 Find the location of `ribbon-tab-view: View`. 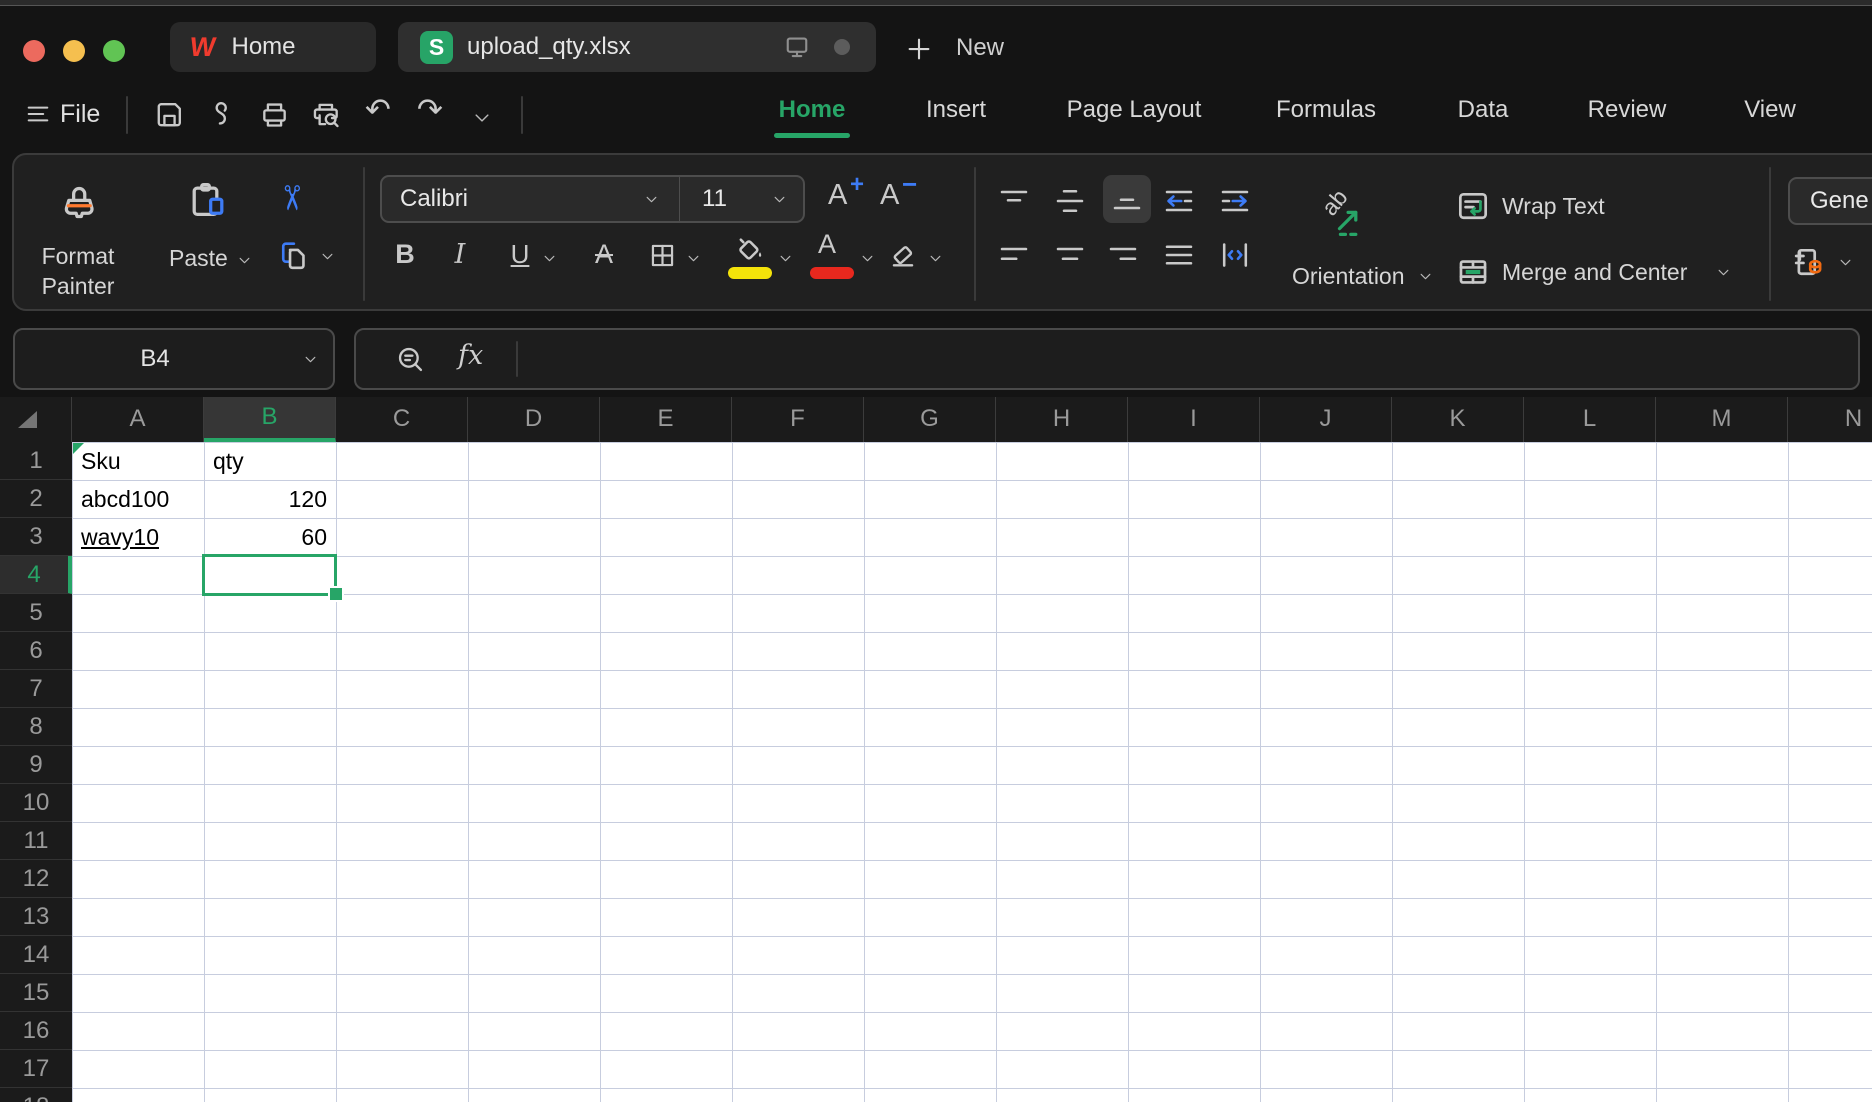

ribbon-tab-view: View is located at coordinates (1770, 110).